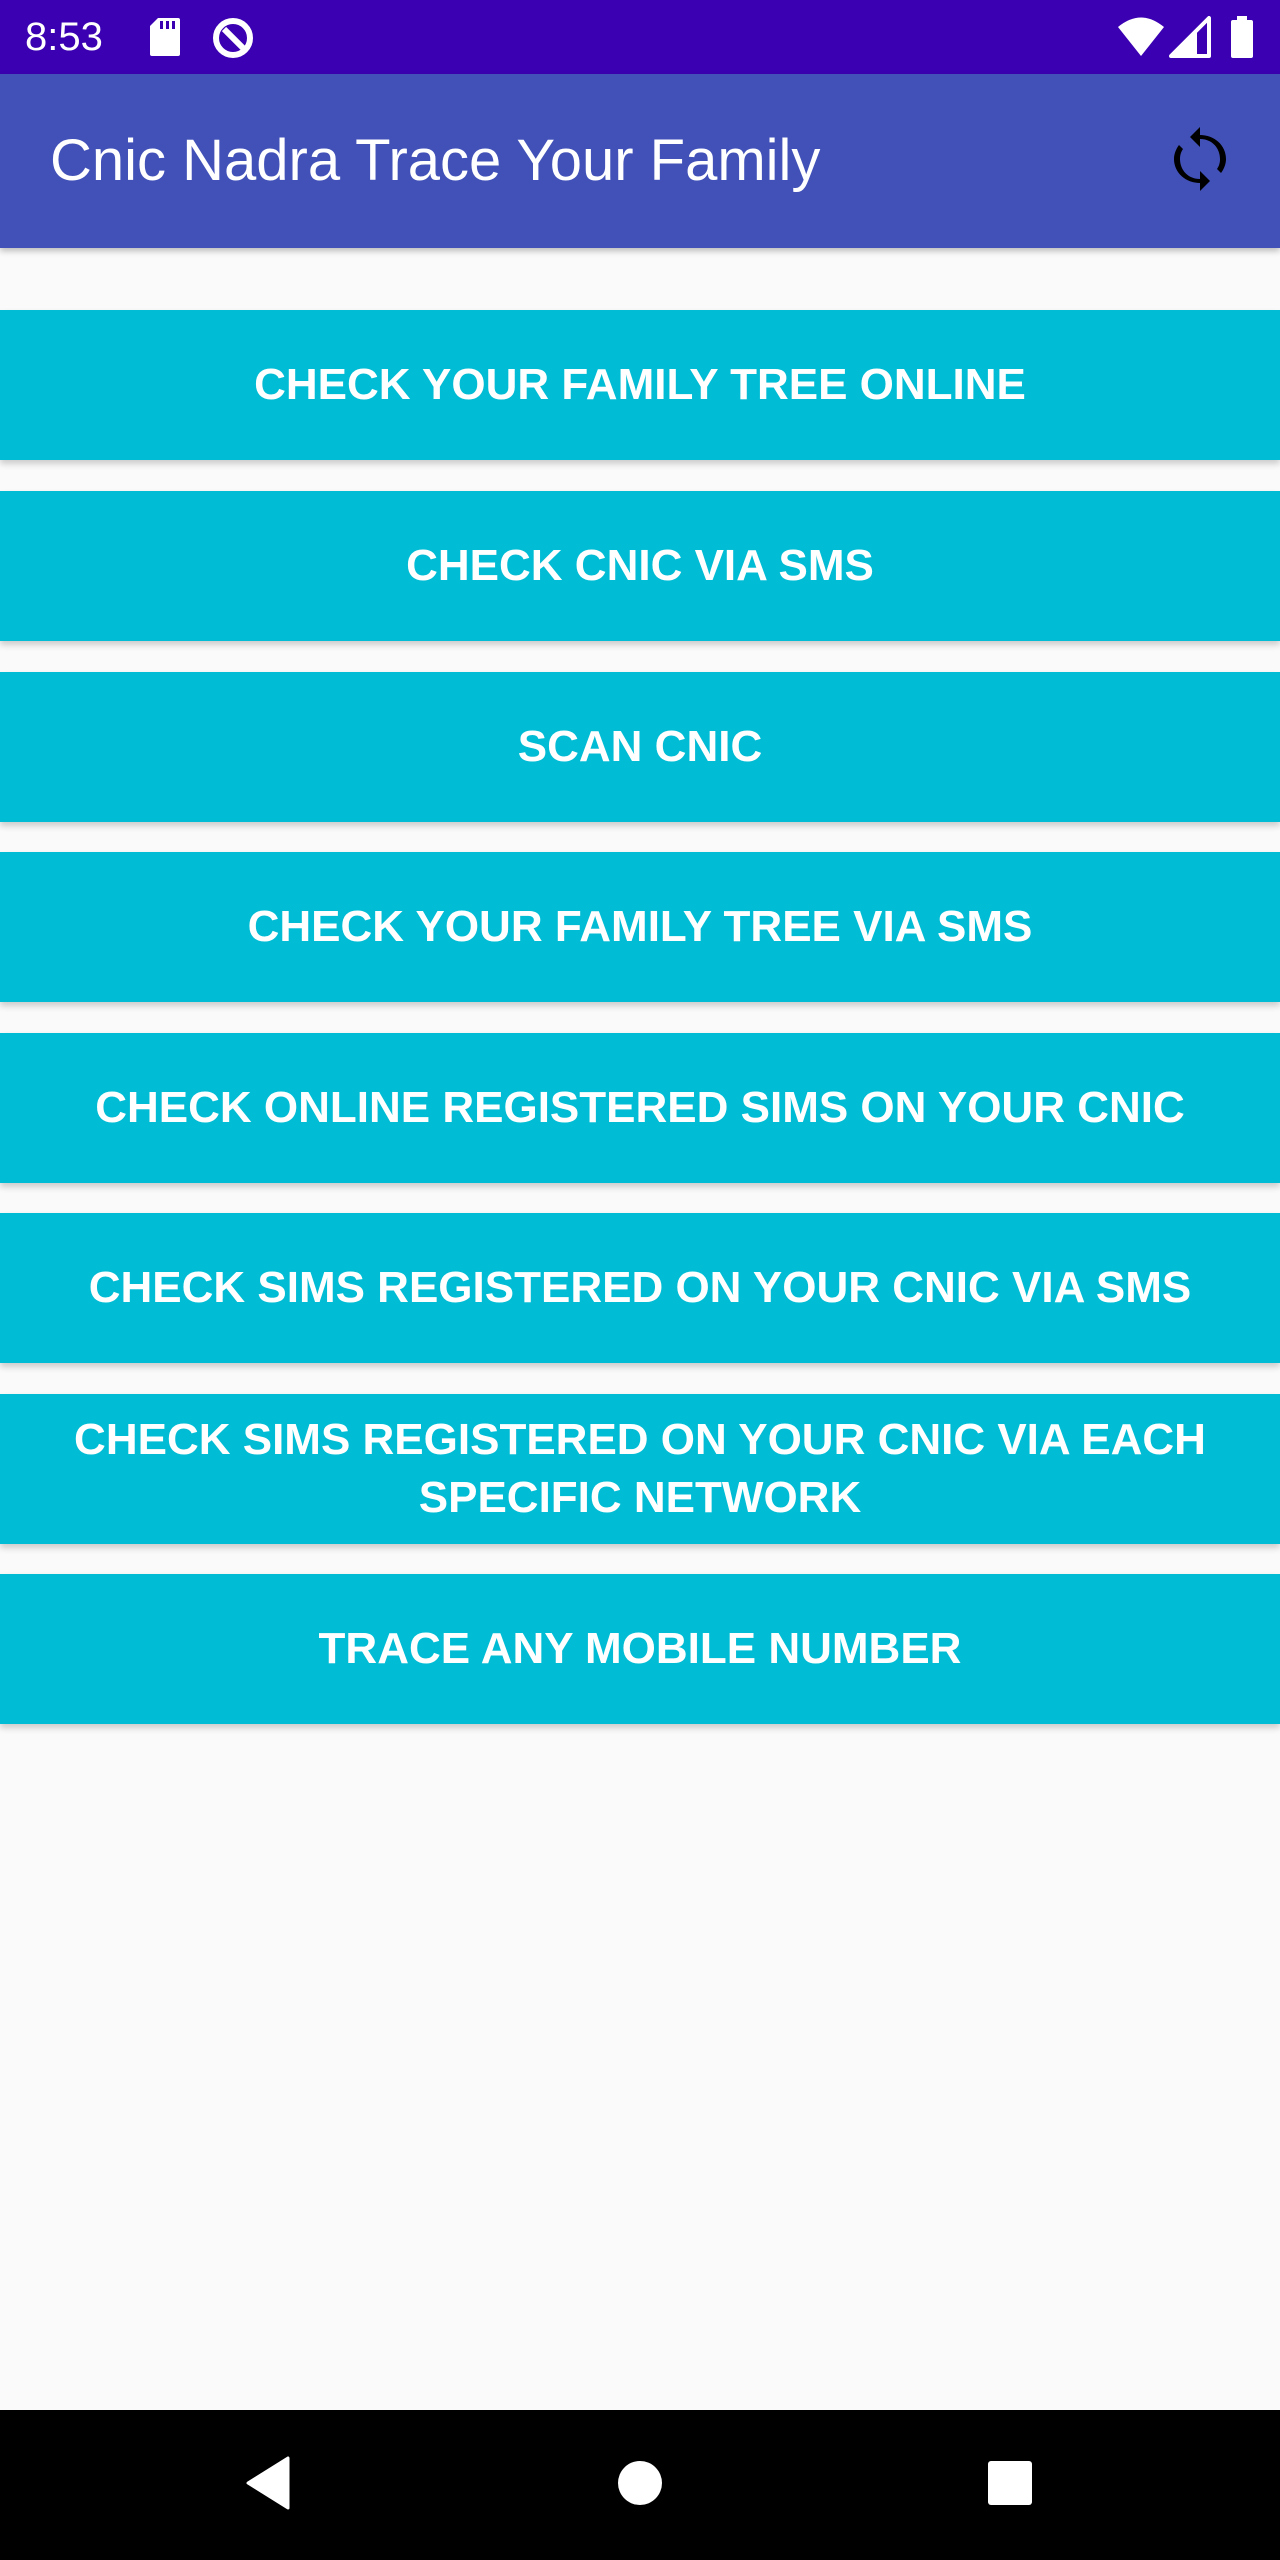  Describe the element at coordinates (233, 37) in the screenshot. I see `data-saver-icon` at that location.